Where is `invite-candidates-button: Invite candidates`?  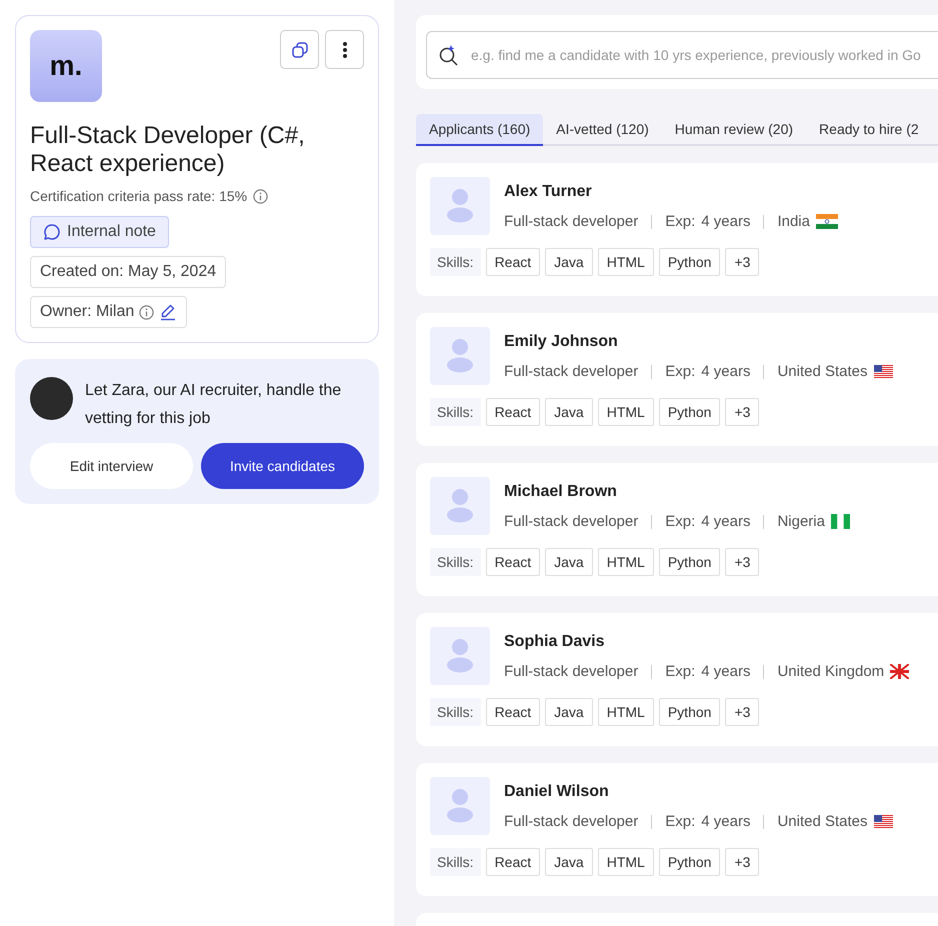 invite-candidates-button: Invite candidates is located at coordinates (282, 466).